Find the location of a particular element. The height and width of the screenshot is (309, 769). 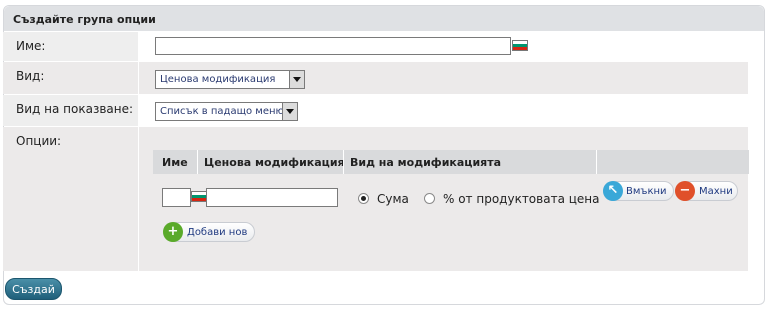

remove-button-label: Махни is located at coordinates (716, 191).